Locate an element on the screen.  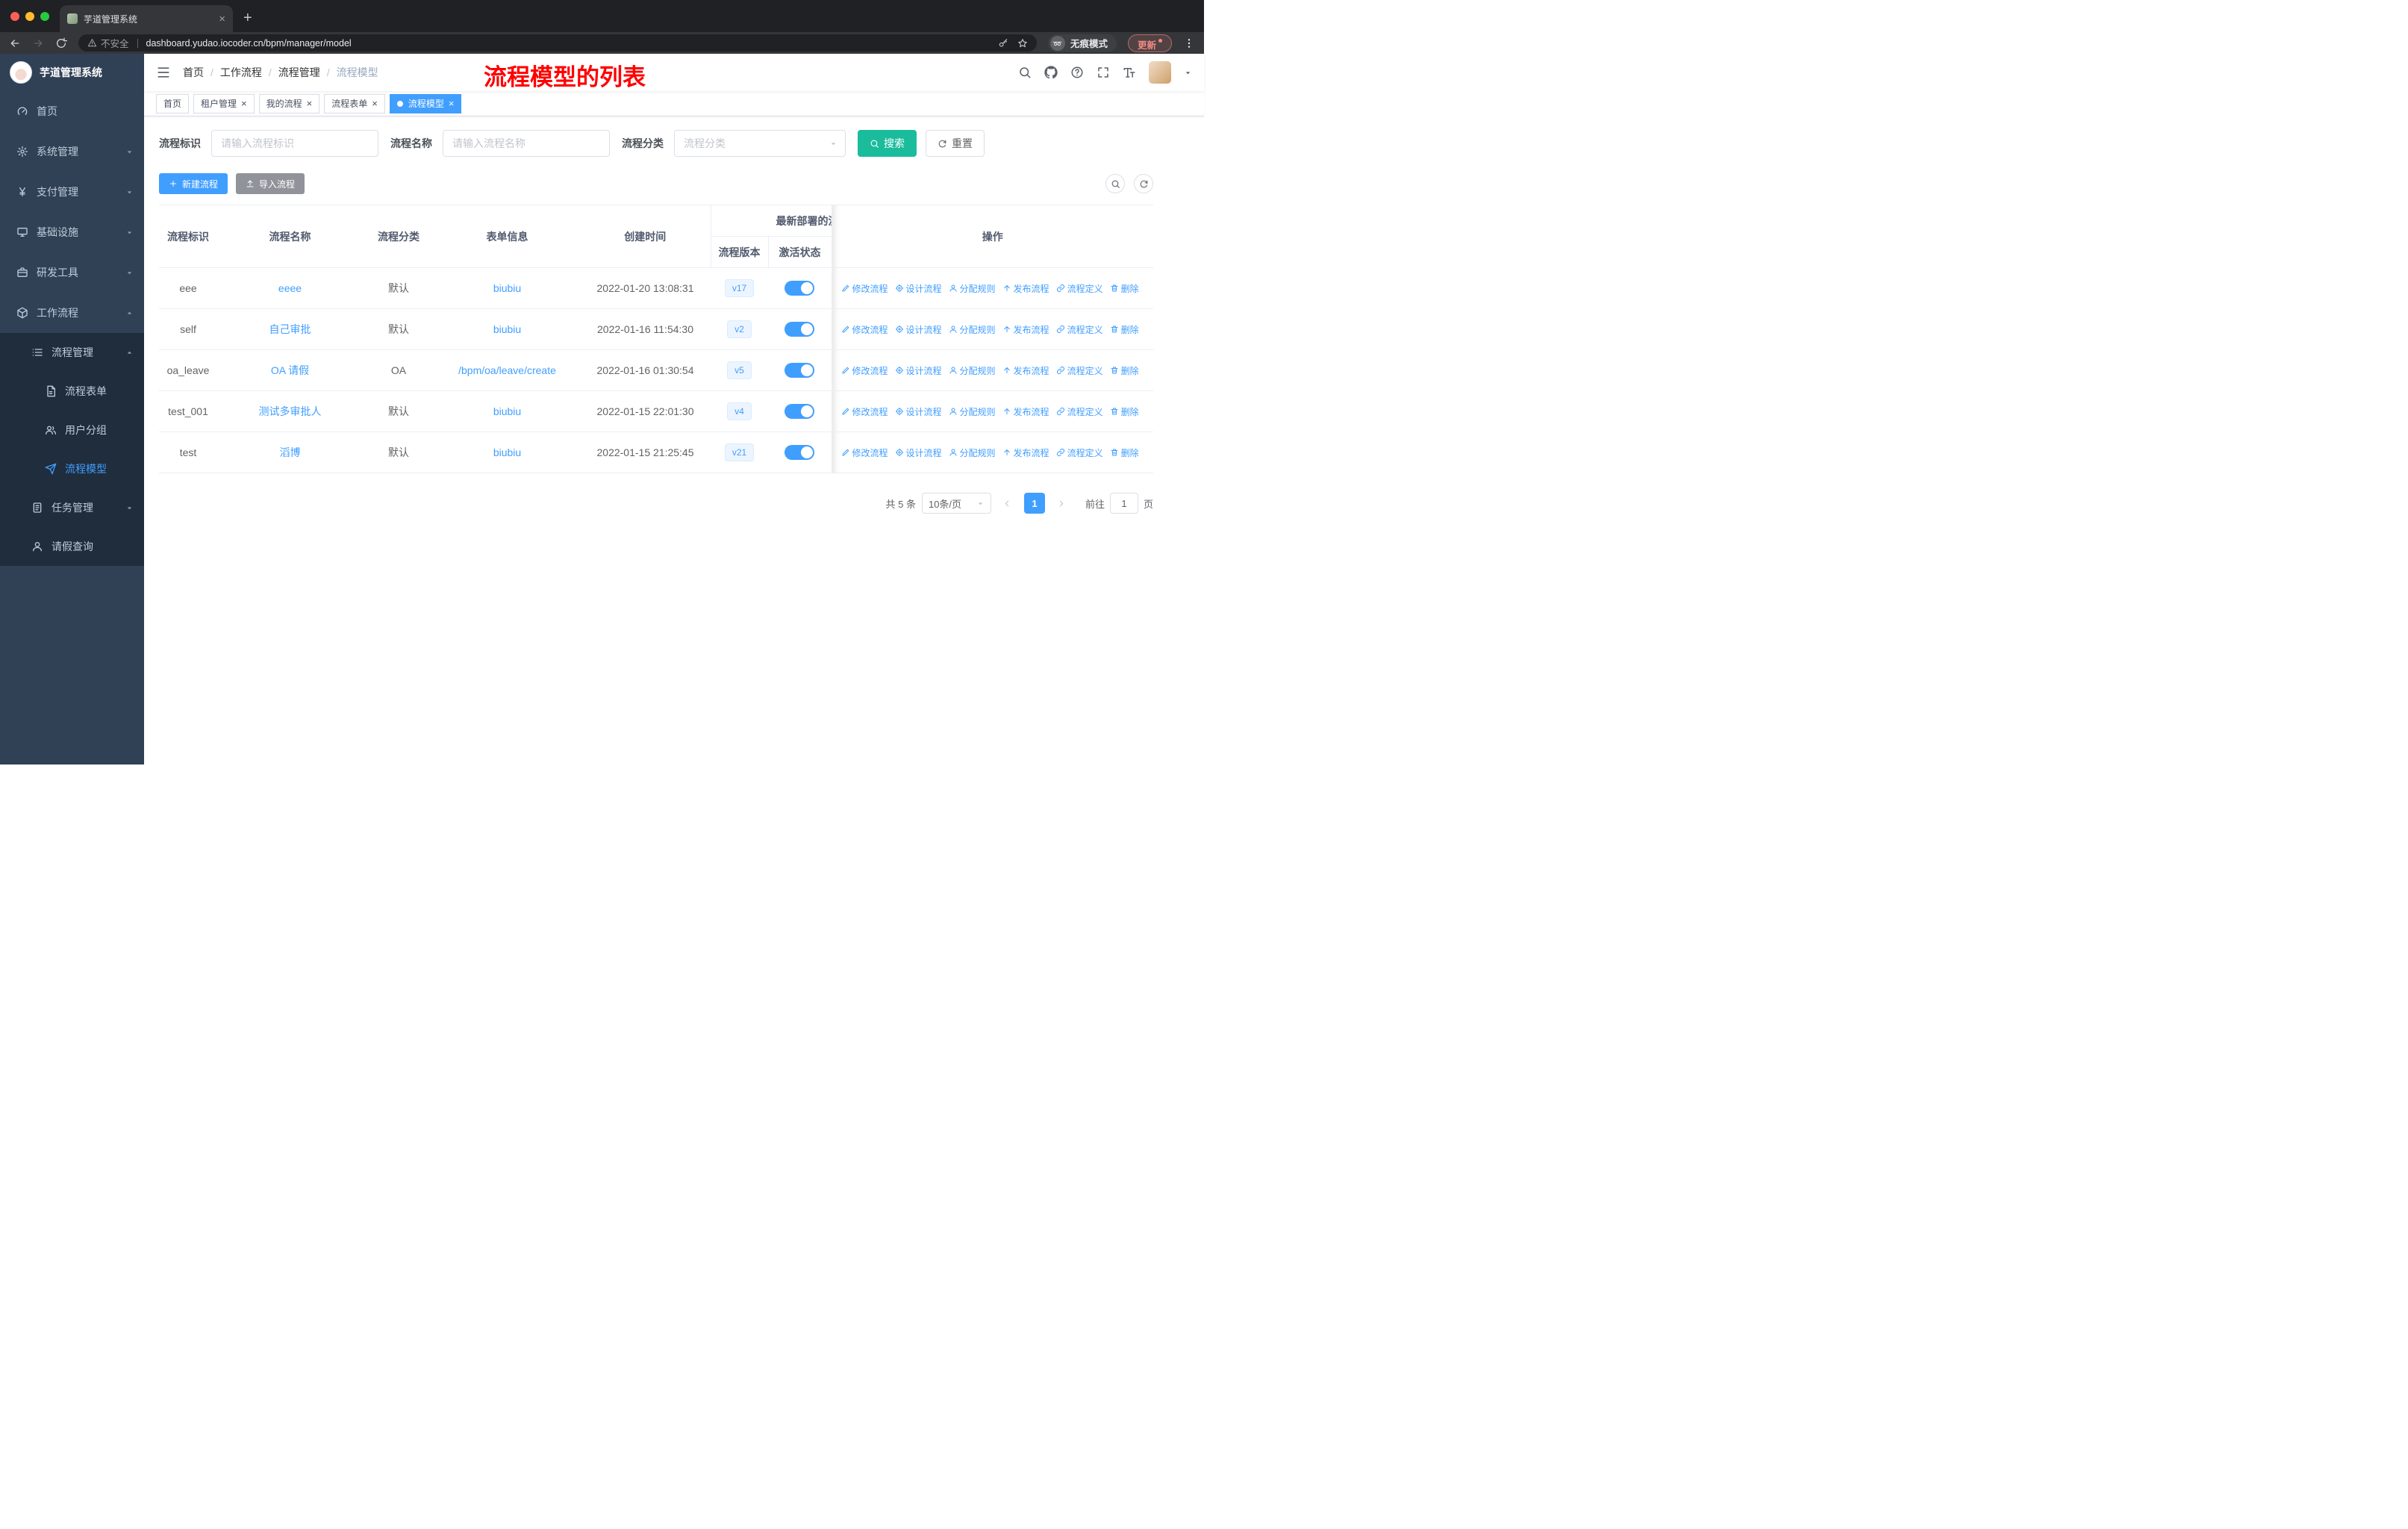
breadcrumb-item: 流程管理 is located at coordinates (299, 72).